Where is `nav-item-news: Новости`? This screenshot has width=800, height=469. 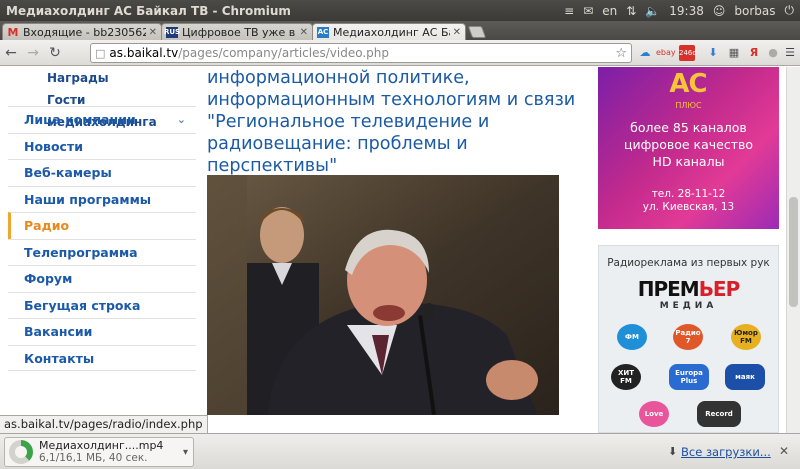 nav-item-news: Новости is located at coordinates (102, 146).